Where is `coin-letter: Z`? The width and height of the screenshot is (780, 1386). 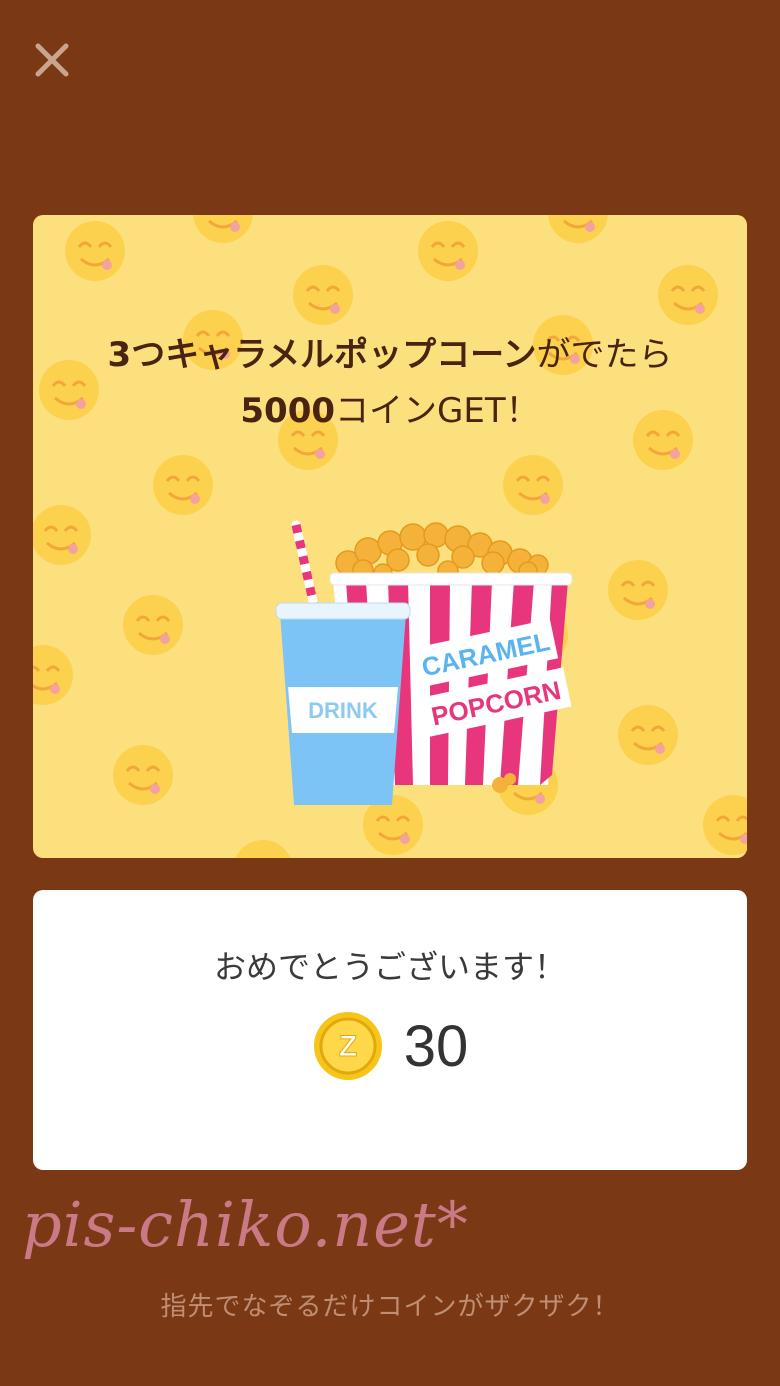
coin-letter: Z is located at coordinates (348, 1046).